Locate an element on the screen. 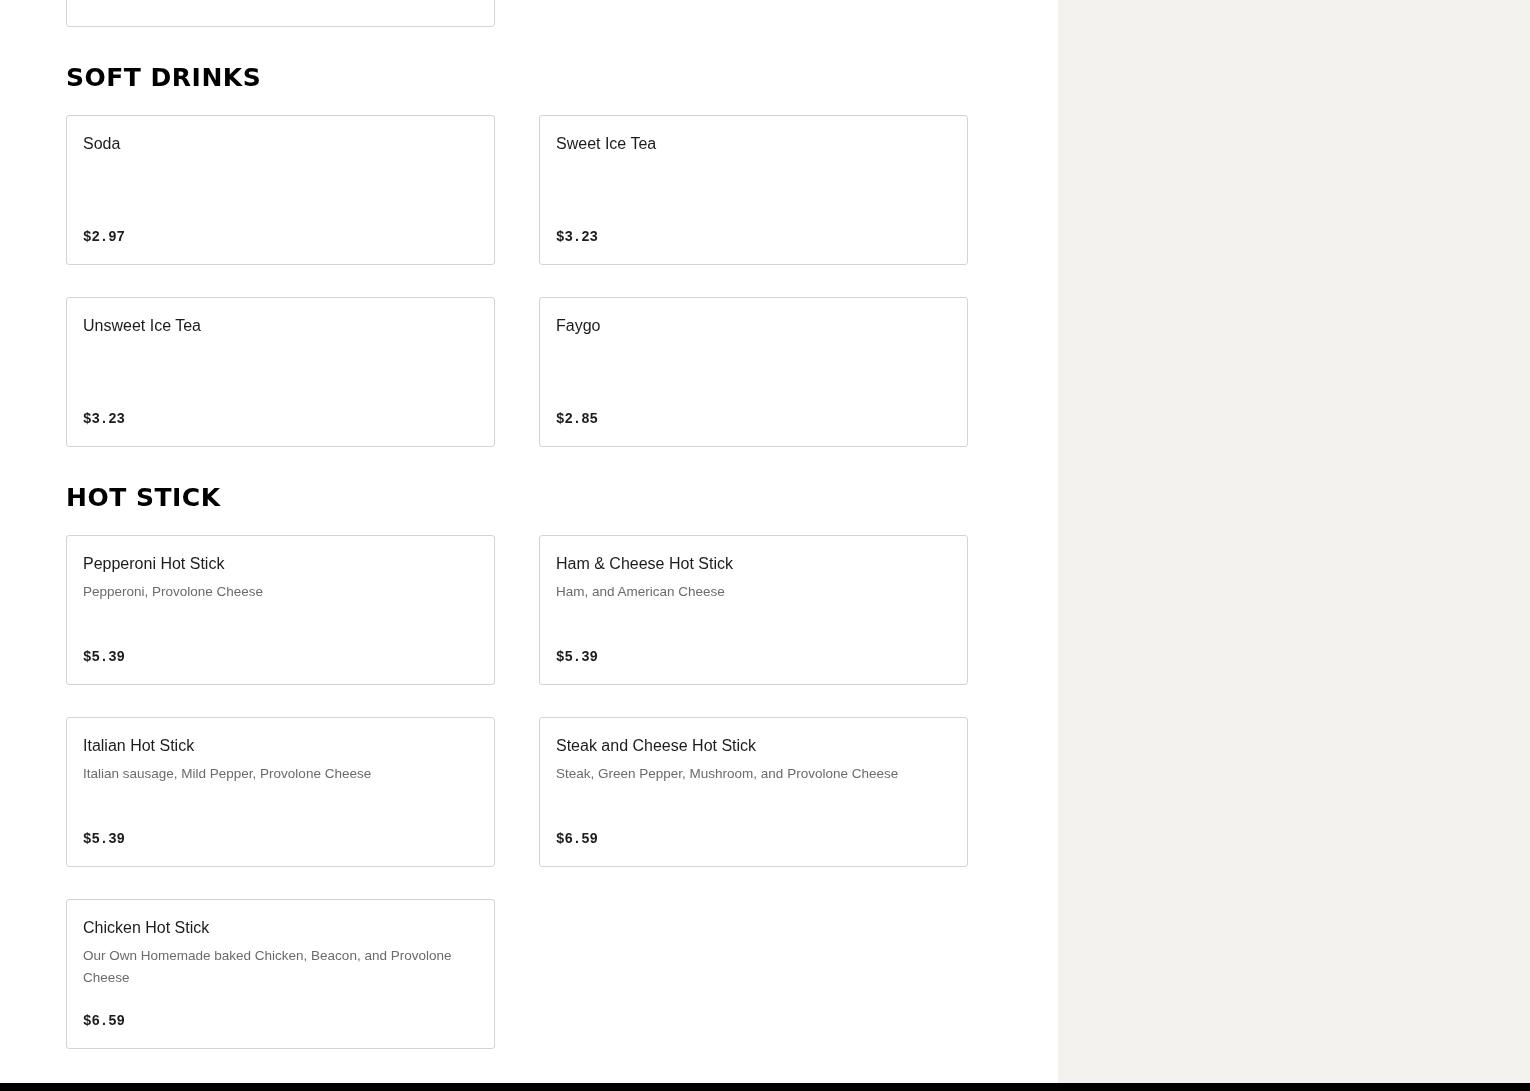 The height and width of the screenshot is (1091, 1530). menu-item-card: Ham & Cheese Hot Stick Ham, and American Cheese $5.39 is located at coordinates (753, 610).